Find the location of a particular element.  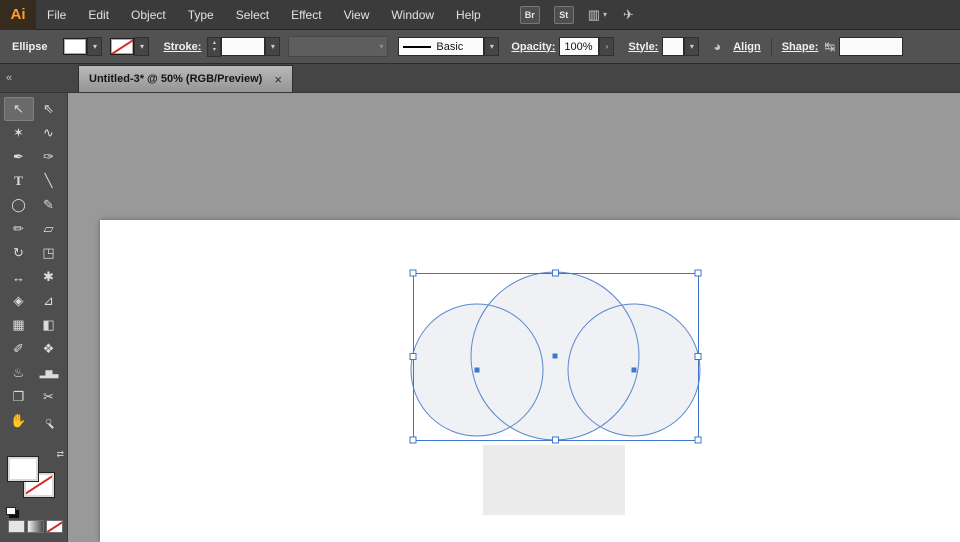

free-transform-tool: ✱ is located at coordinates (49, 277).